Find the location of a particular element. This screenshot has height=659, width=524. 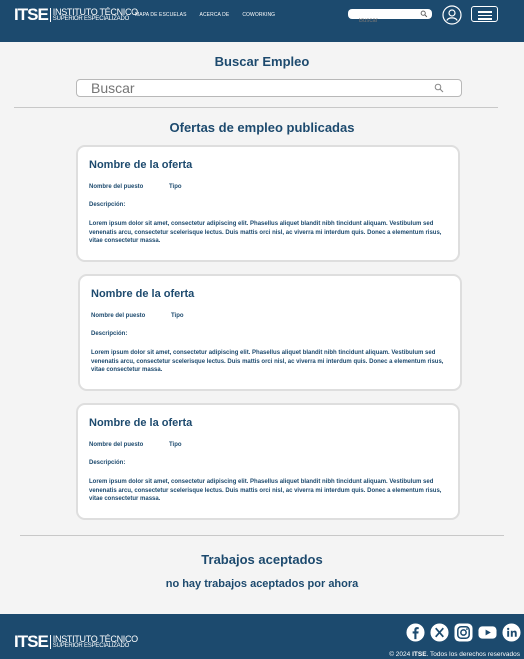

header-search-input is located at coordinates (383, 21).